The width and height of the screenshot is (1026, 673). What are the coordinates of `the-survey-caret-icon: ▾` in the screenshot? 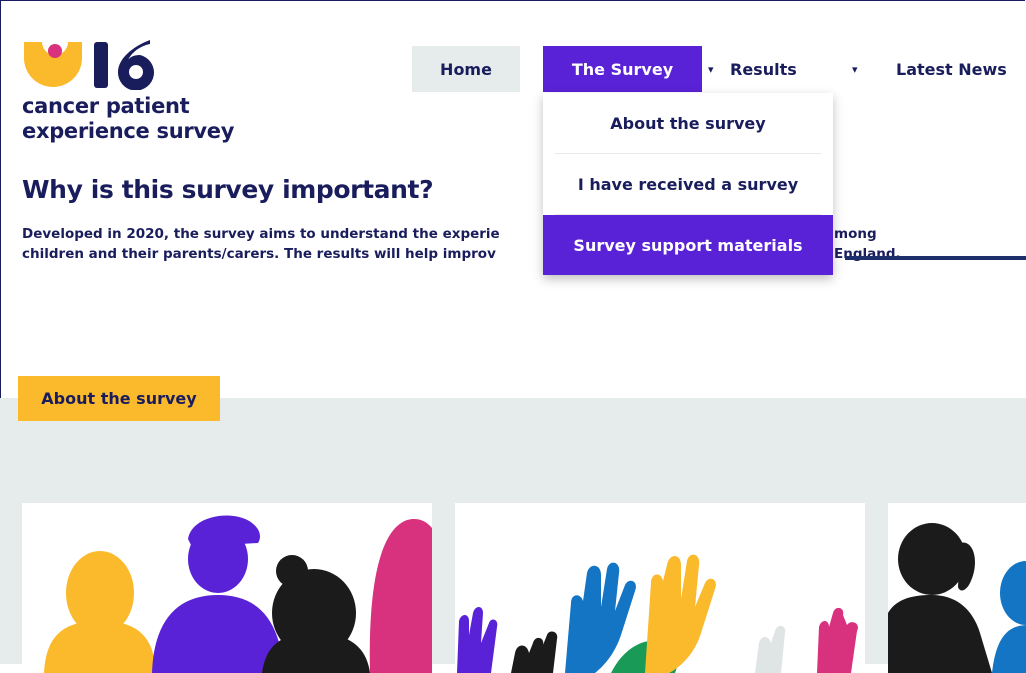 It's located at (711, 69).